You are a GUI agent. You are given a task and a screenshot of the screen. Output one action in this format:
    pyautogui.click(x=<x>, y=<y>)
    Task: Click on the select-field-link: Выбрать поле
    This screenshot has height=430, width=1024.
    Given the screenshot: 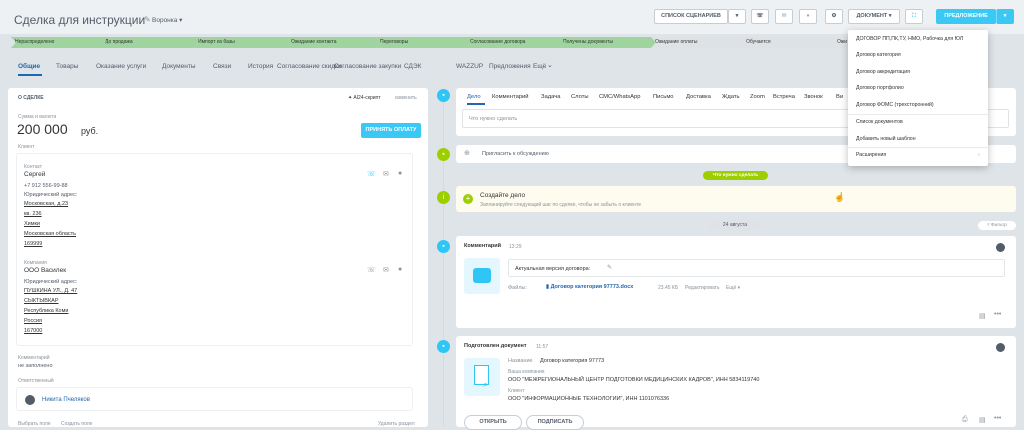 What is the action you would take?
    pyautogui.click(x=34, y=424)
    